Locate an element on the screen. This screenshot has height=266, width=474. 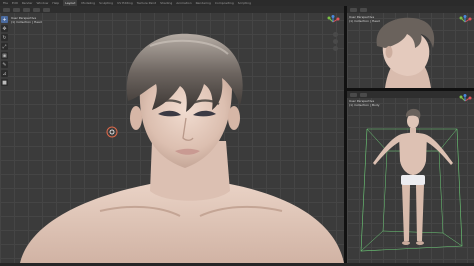
annotate-tool-icon: ✎ is located at coordinates (4, 64).